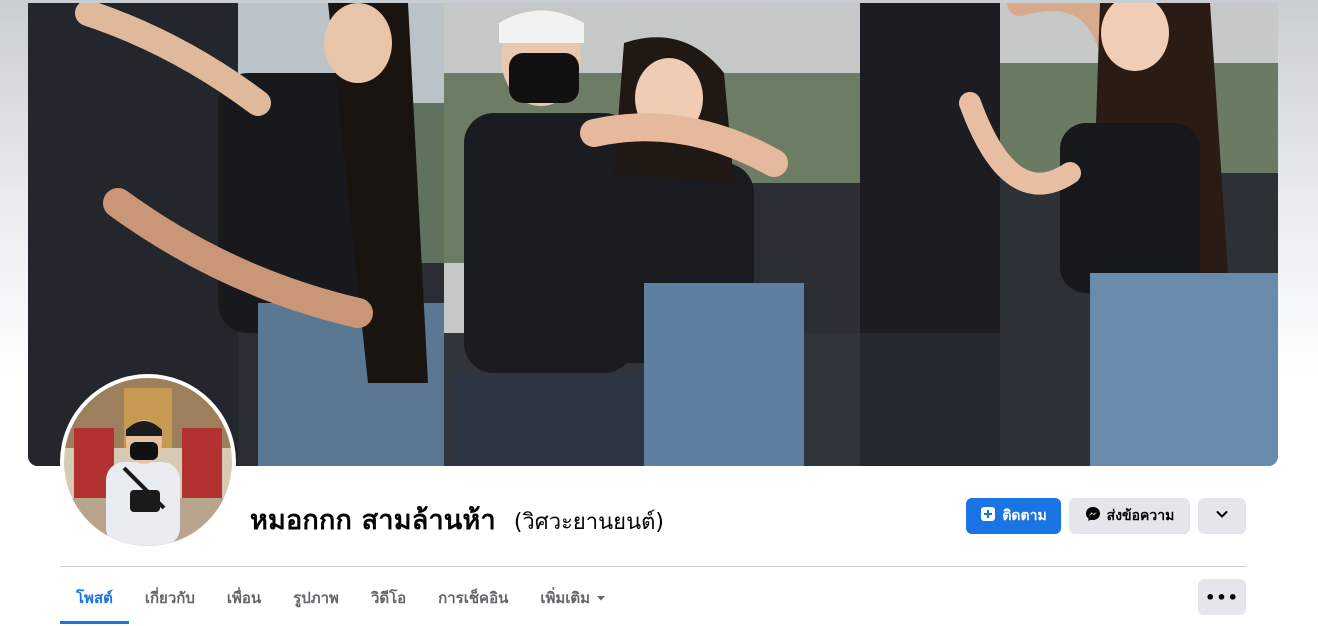 The image size is (1318, 626). I want to click on tab-label: เพิ่มเติม, so click(565, 598).